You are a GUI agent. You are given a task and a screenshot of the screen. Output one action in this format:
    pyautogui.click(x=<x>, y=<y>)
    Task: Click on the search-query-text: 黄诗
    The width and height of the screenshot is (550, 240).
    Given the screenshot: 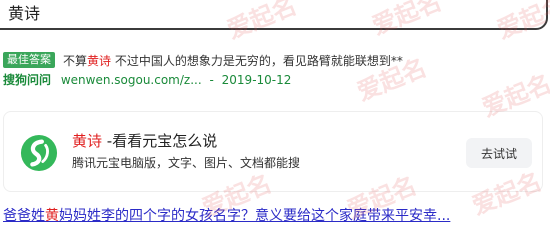 What is the action you would take?
    pyautogui.click(x=24, y=13)
    